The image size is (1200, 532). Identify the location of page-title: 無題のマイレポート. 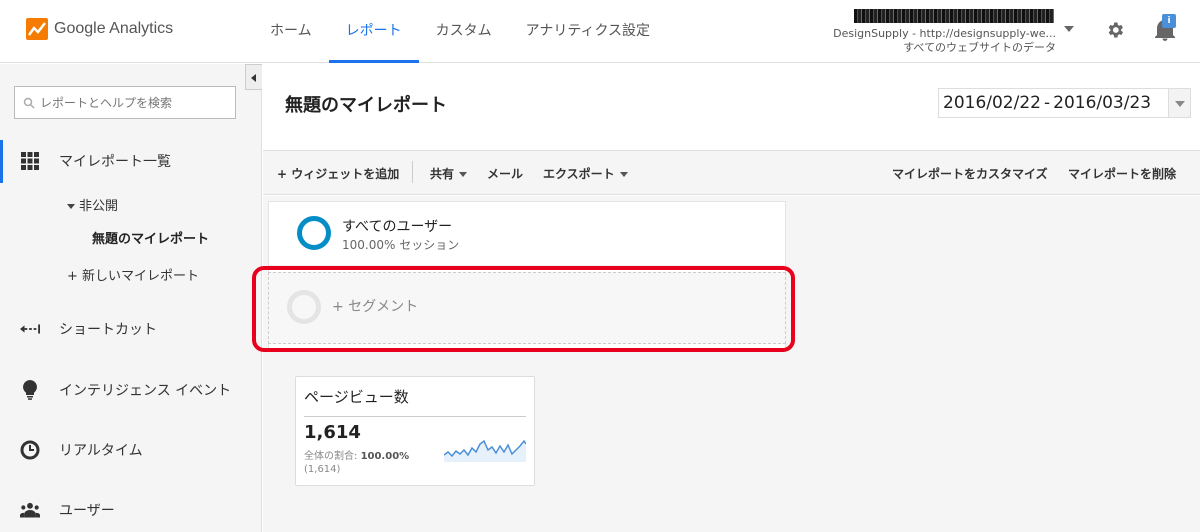
(366, 105).